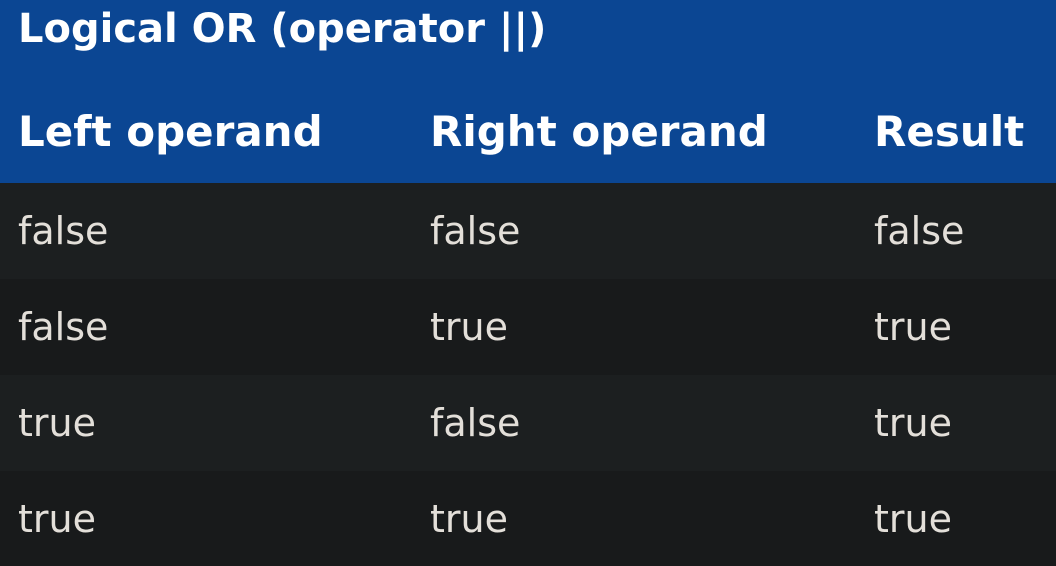 The height and width of the screenshot is (566, 1056). I want to click on table-caption: Logical OR (operator ||), so click(282, 29).